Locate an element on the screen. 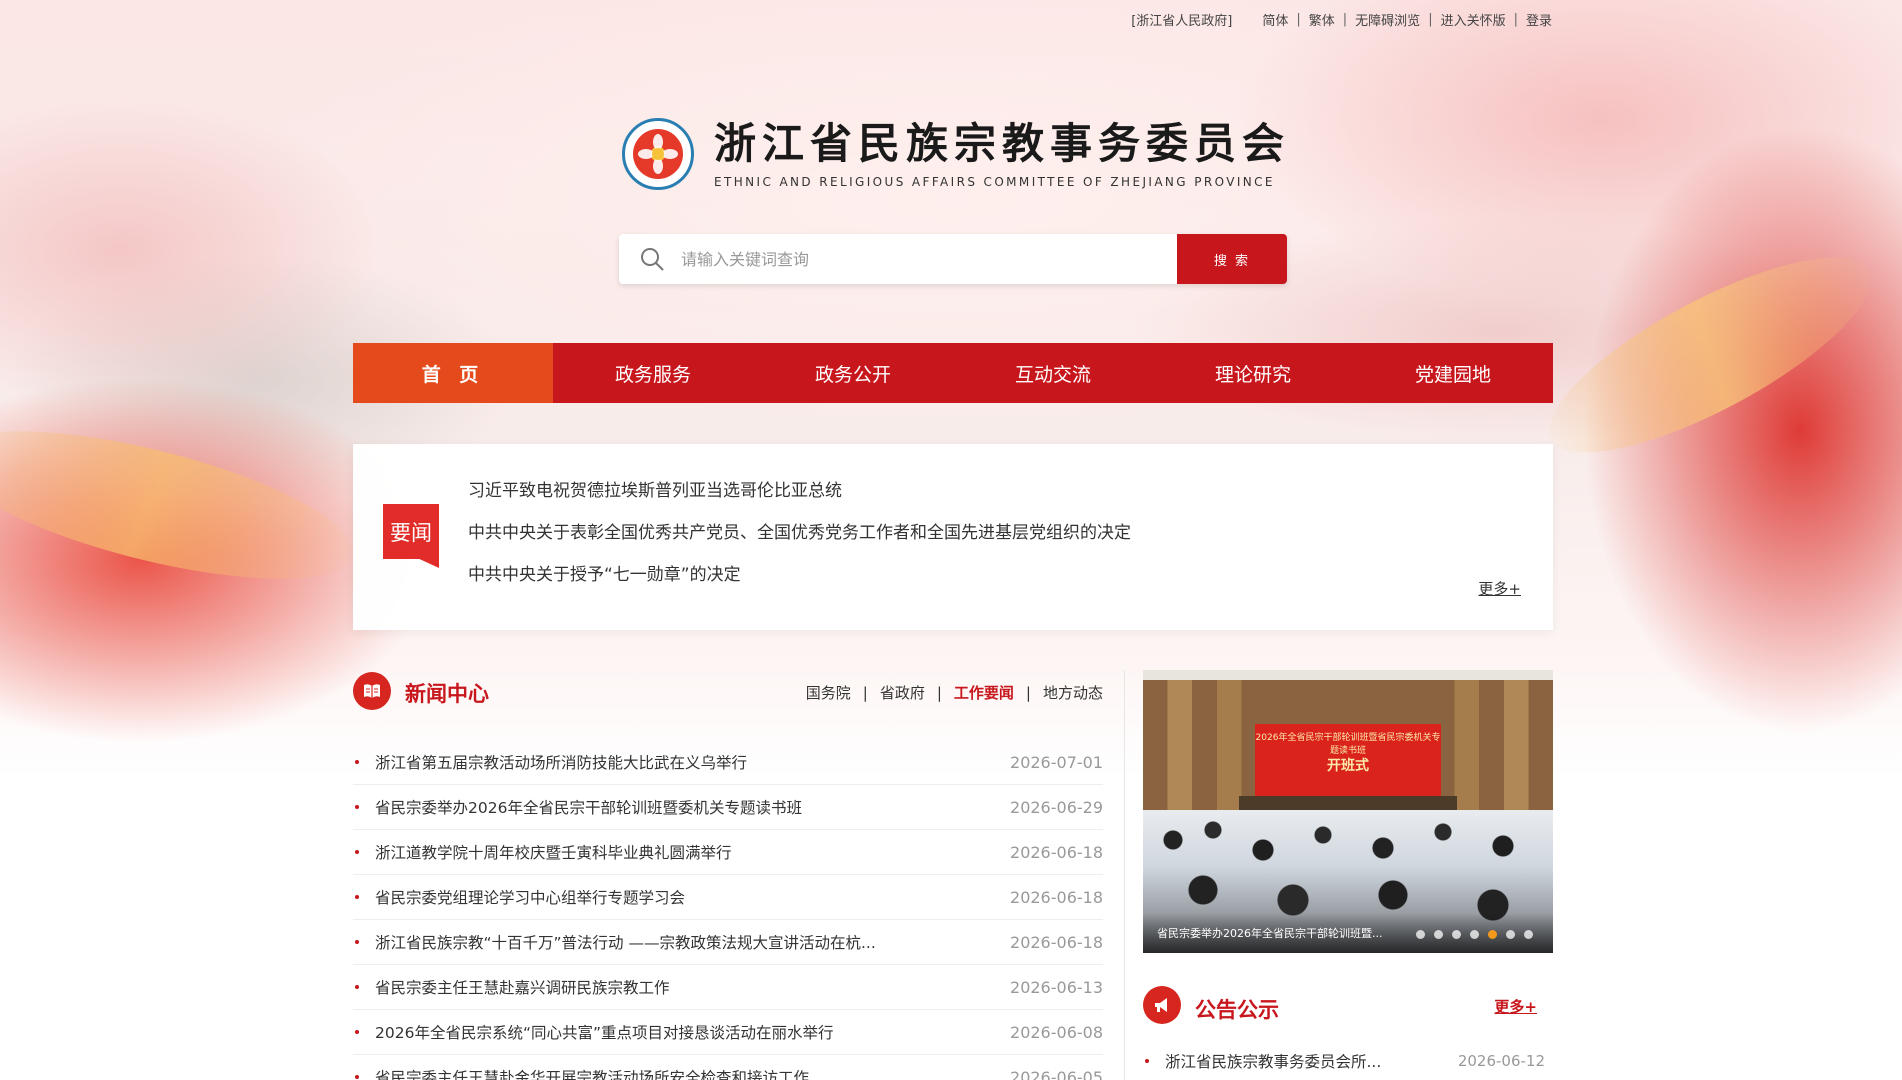 The image size is (1902, 1080). tab-work-news: 工作要闻 is located at coordinates (984, 692).